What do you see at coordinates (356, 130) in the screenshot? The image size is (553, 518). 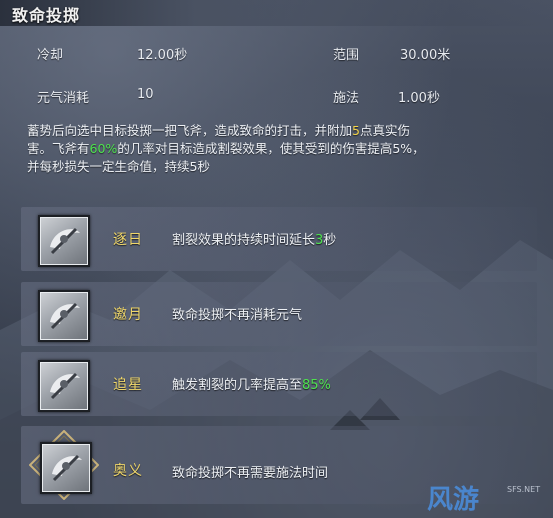 I see `damage-number: 5` at bounding box center [356, 130].